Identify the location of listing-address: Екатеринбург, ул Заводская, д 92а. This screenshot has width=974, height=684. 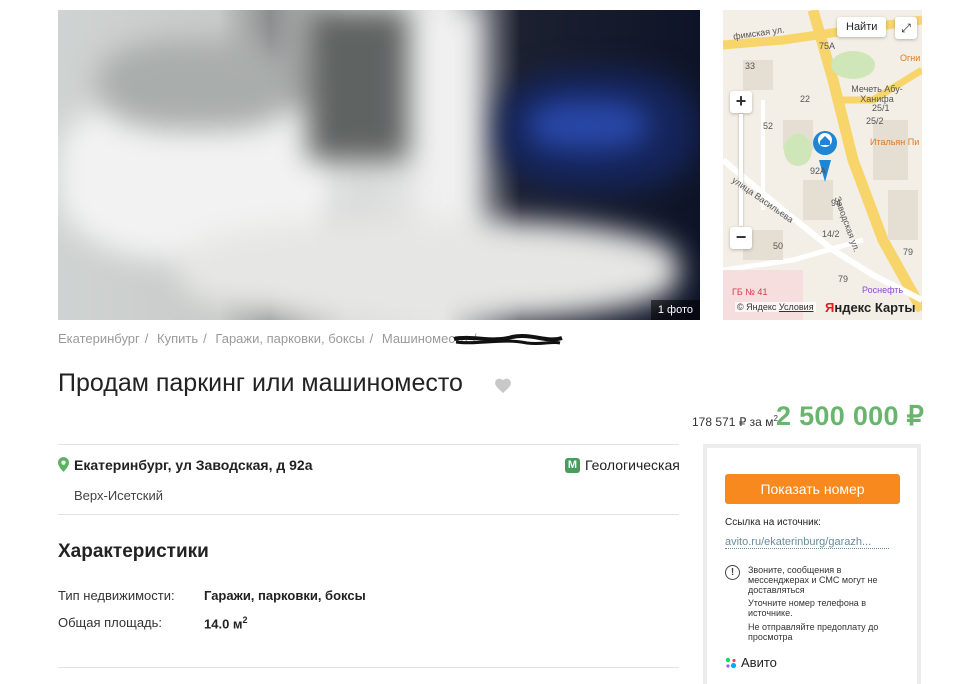
(193, 465).